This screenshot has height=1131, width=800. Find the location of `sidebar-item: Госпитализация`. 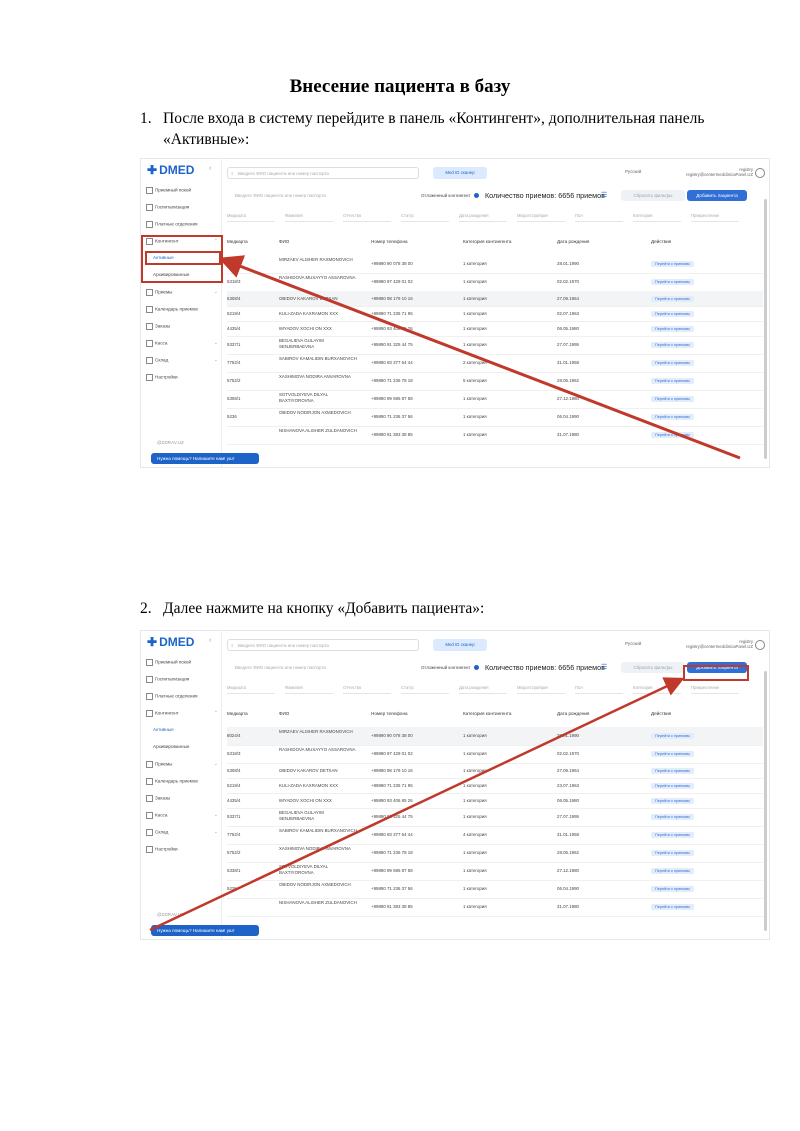

sidebar-item: Госпитализация is located at coordinates (167, 207).